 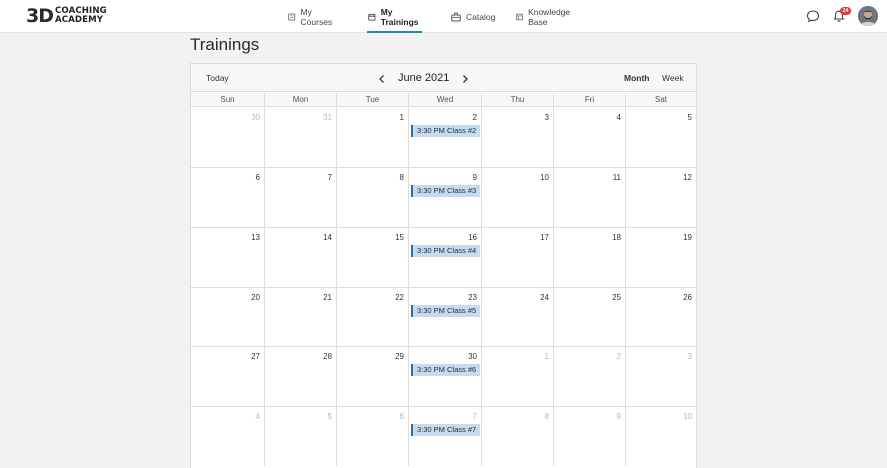 I want to click on notification-badge: 24, so click(x=845, y=11).